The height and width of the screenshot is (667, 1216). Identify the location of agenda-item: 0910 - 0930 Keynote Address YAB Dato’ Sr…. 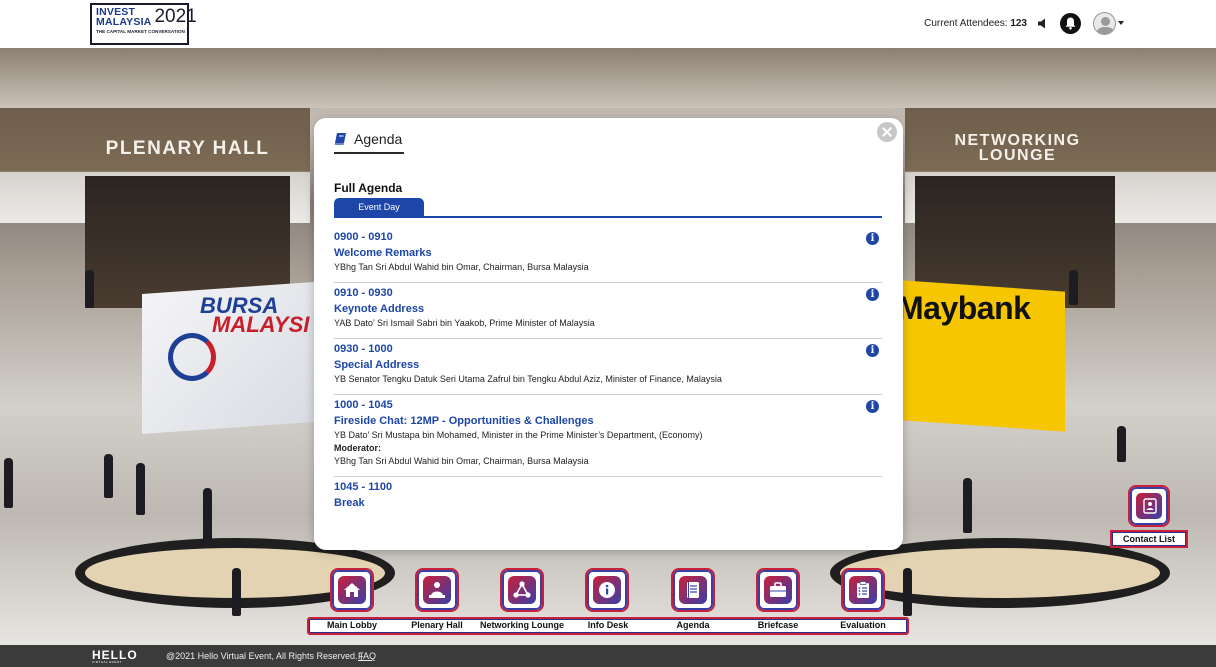
(608, 311).